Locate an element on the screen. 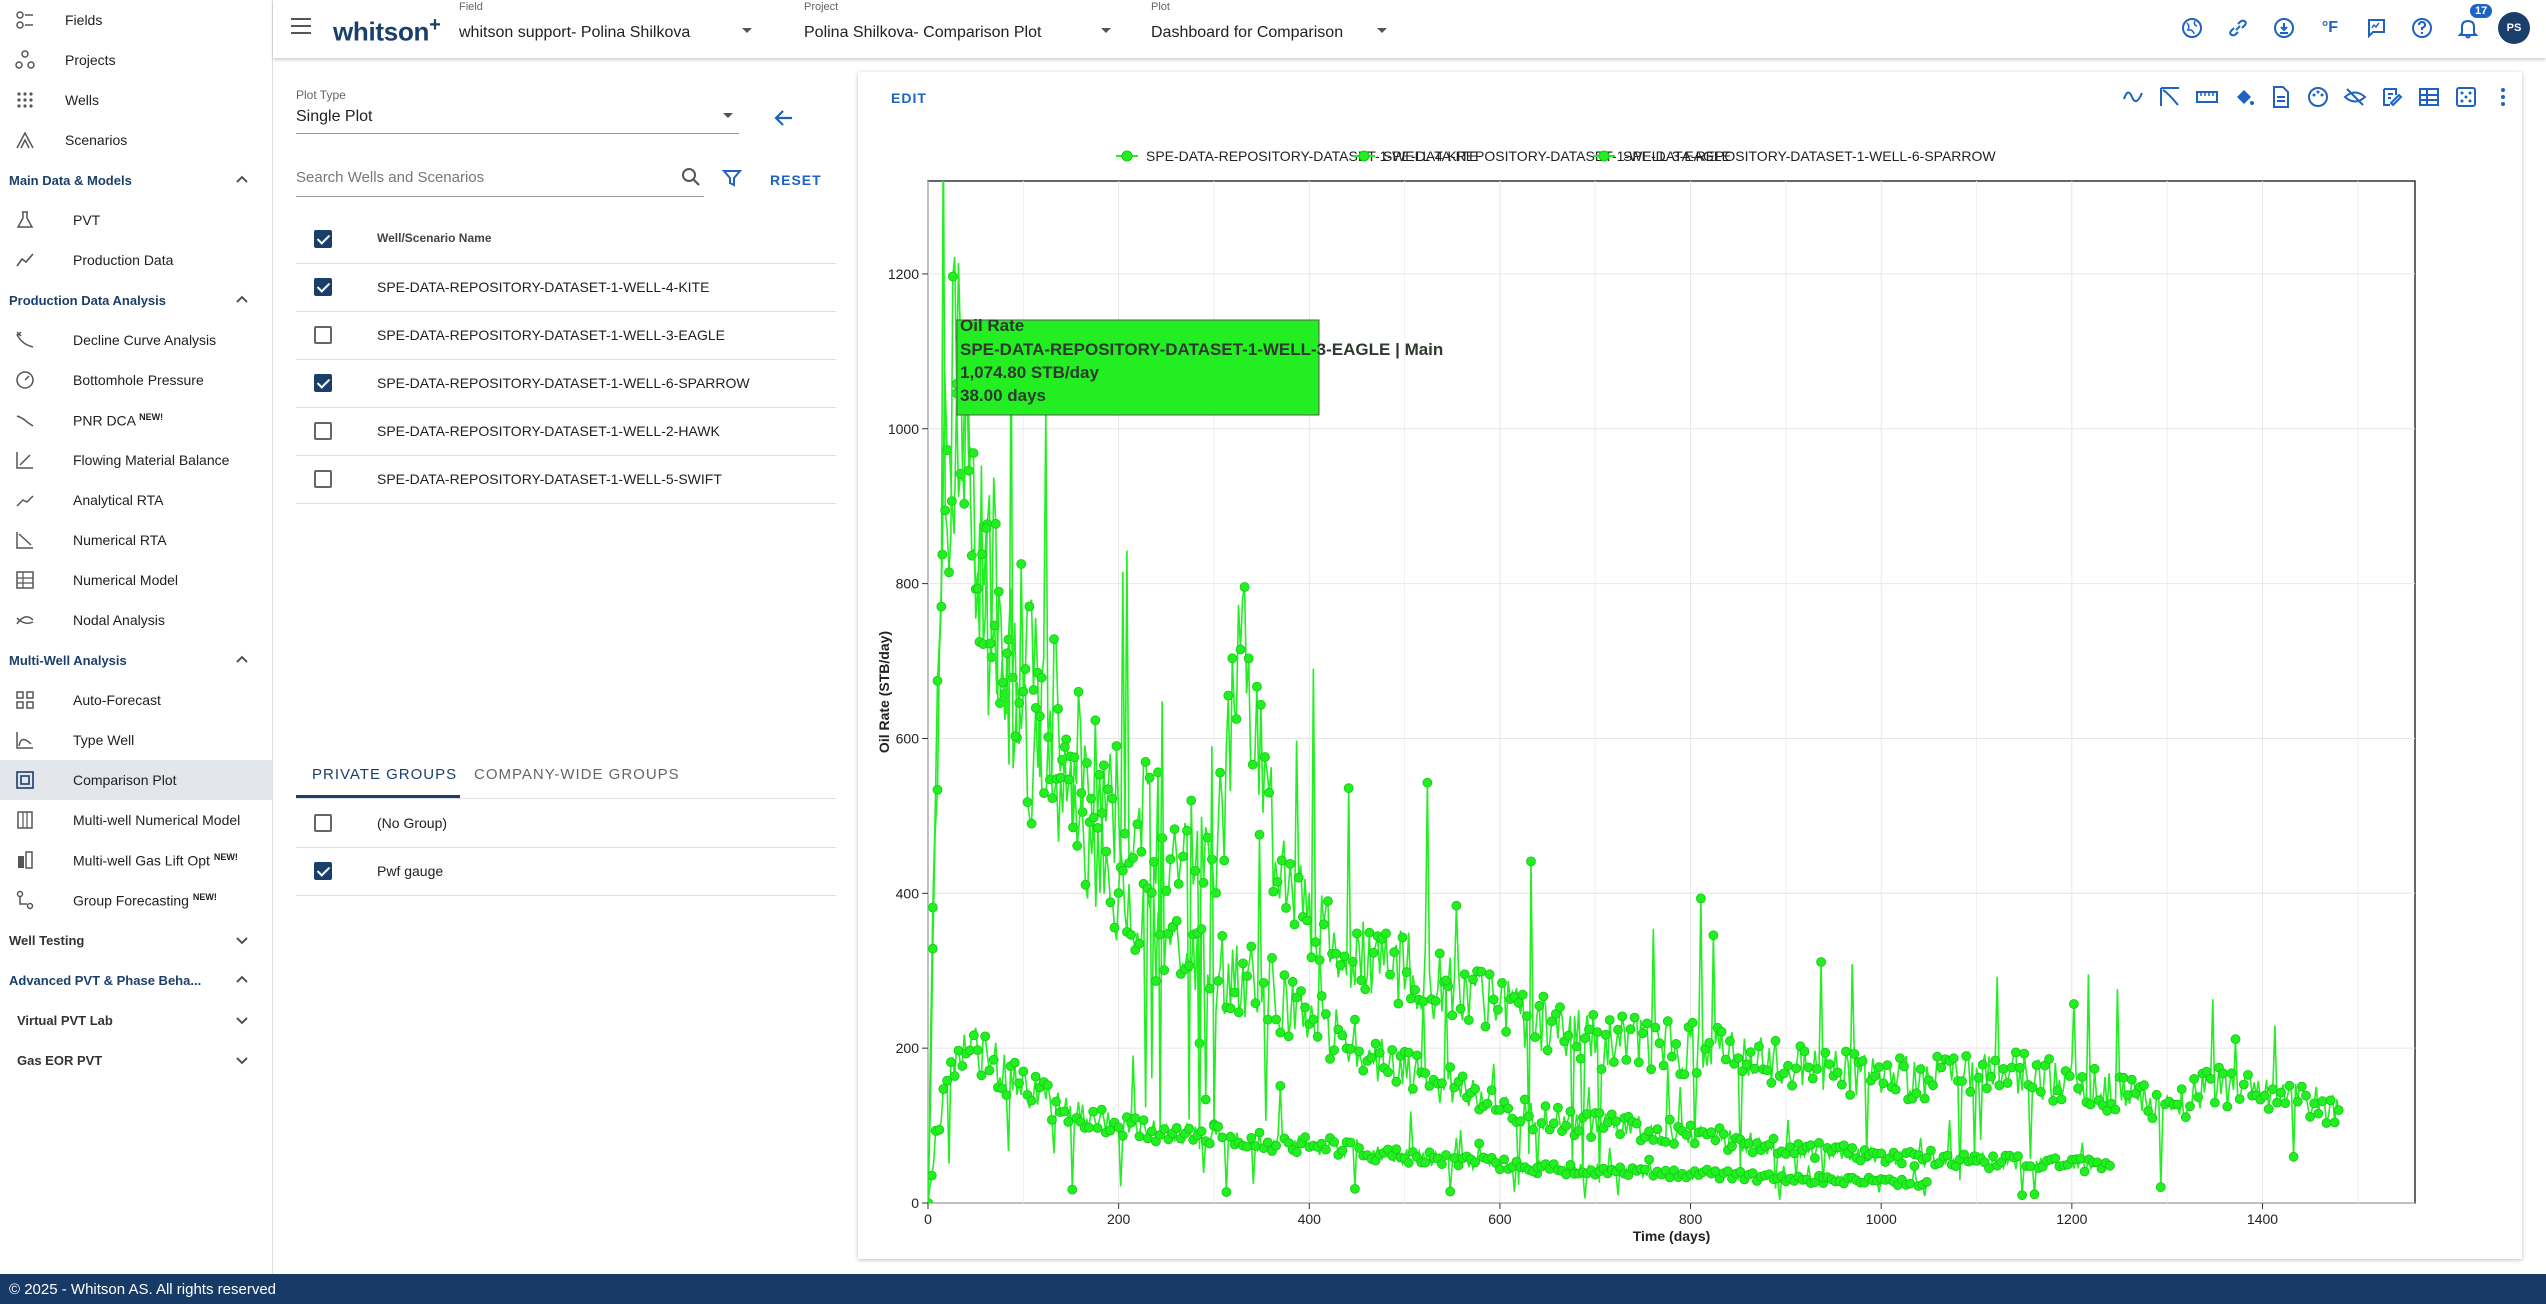 Image resolution: width=2546 pixels, height=1304 pixels. sidebar-item-analytical-rta: Analytical RTA is located at coordinates (136, 500).